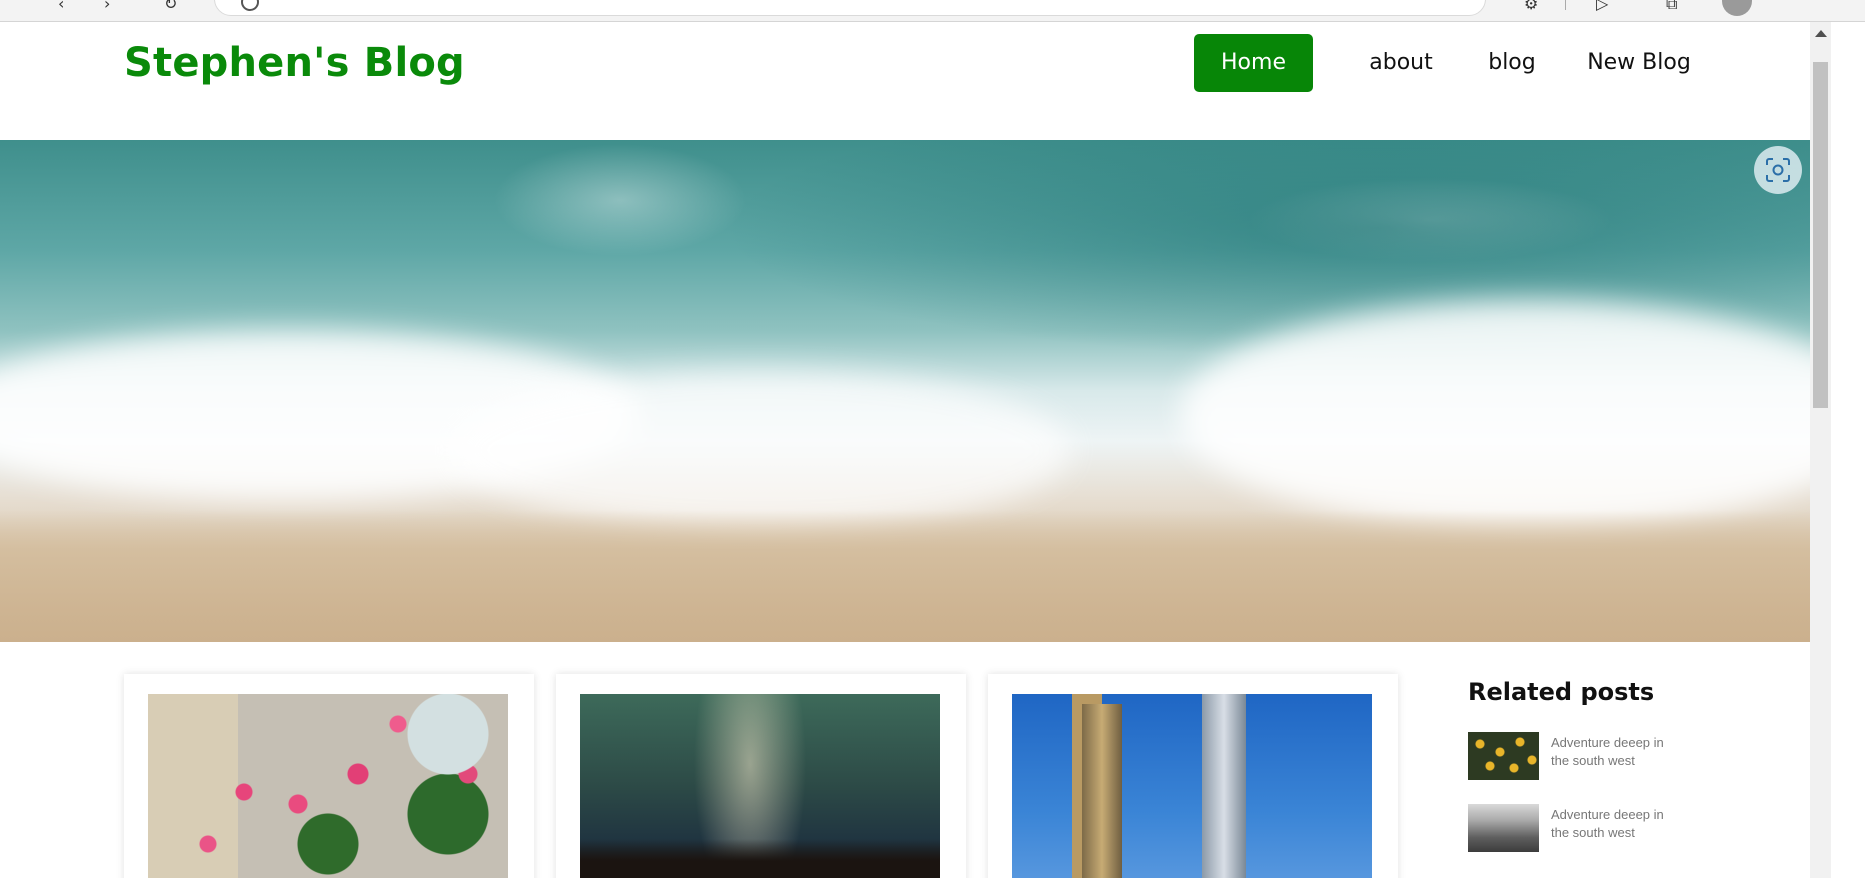  What do you see at coordinates (1531, 6) in the screenshot?
I see `settings-icon: ⚙` at bounding box center [1531, 6].